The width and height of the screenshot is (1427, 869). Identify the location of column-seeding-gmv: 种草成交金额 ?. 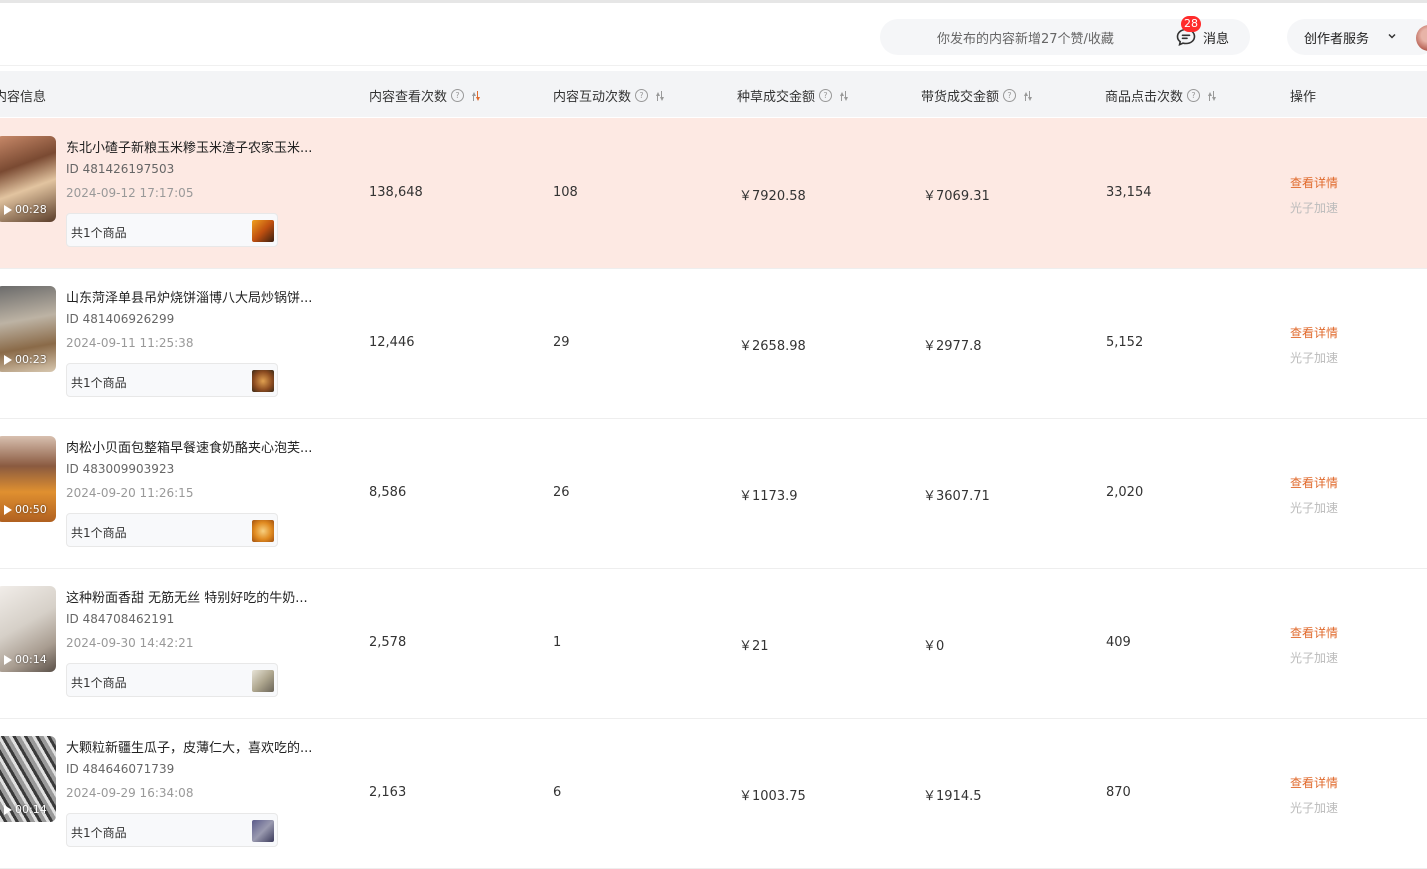
(793, 95).